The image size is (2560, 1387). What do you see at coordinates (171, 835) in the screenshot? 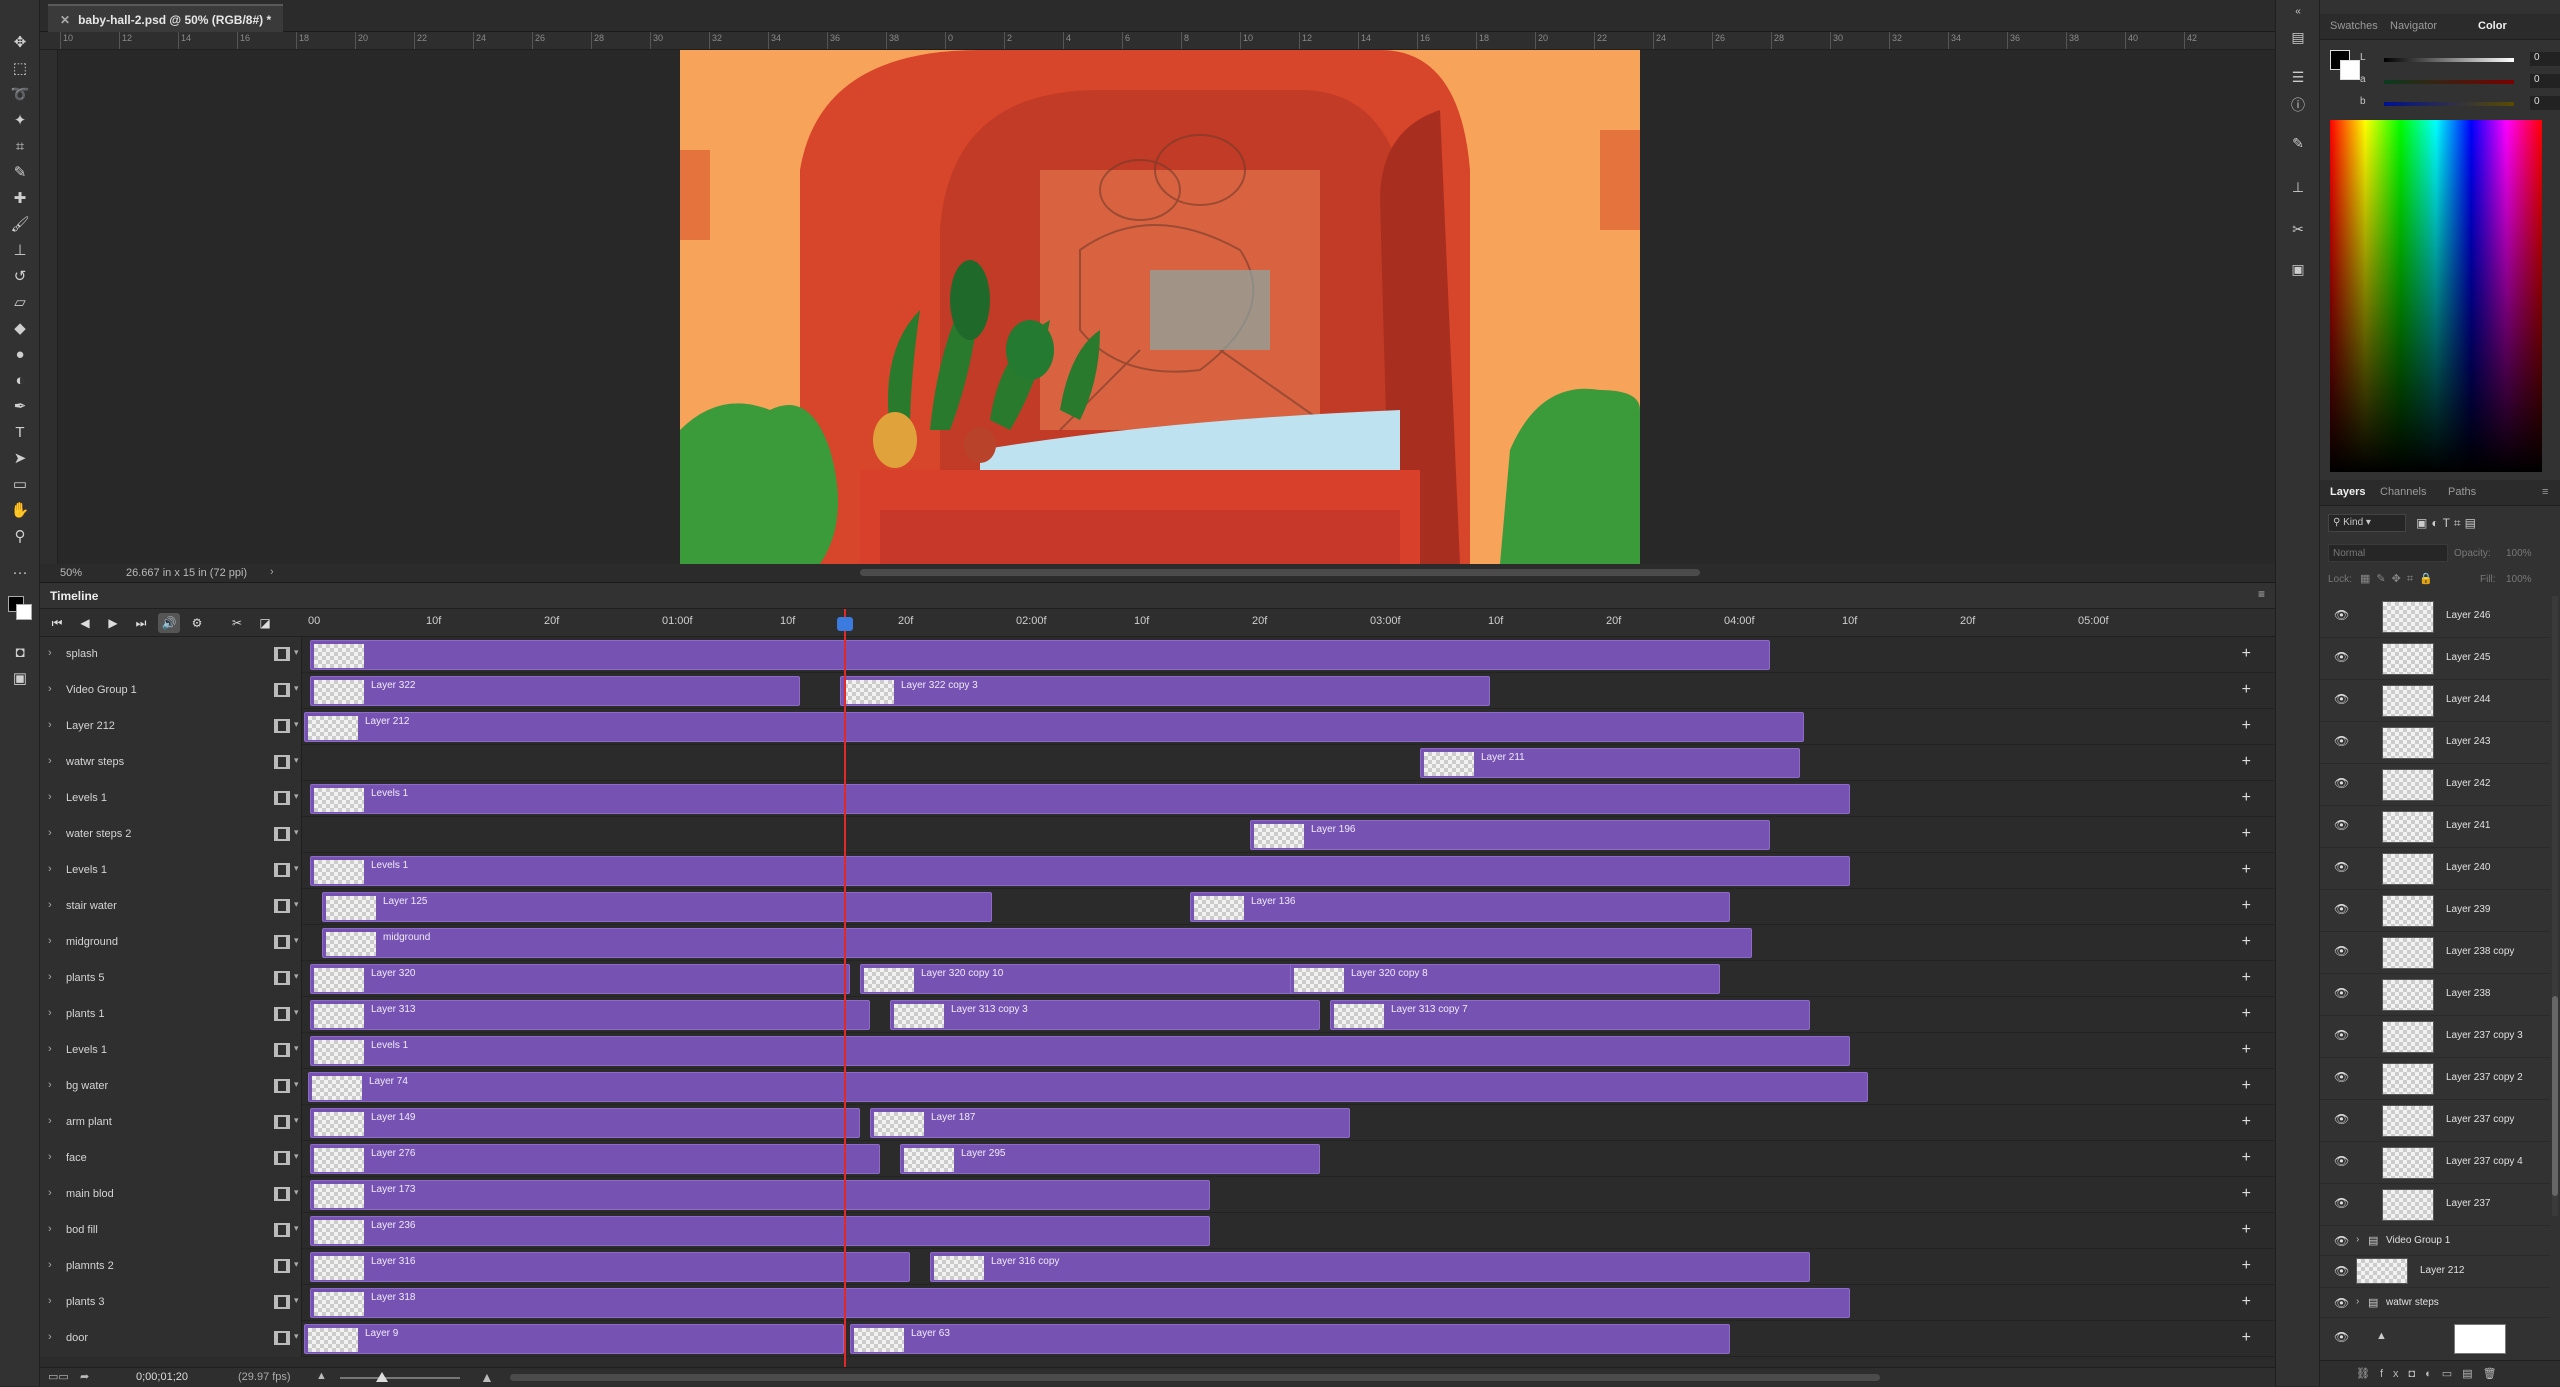
I see `track-header: › water steps 2 ▾` at bounding box center [171, 835].